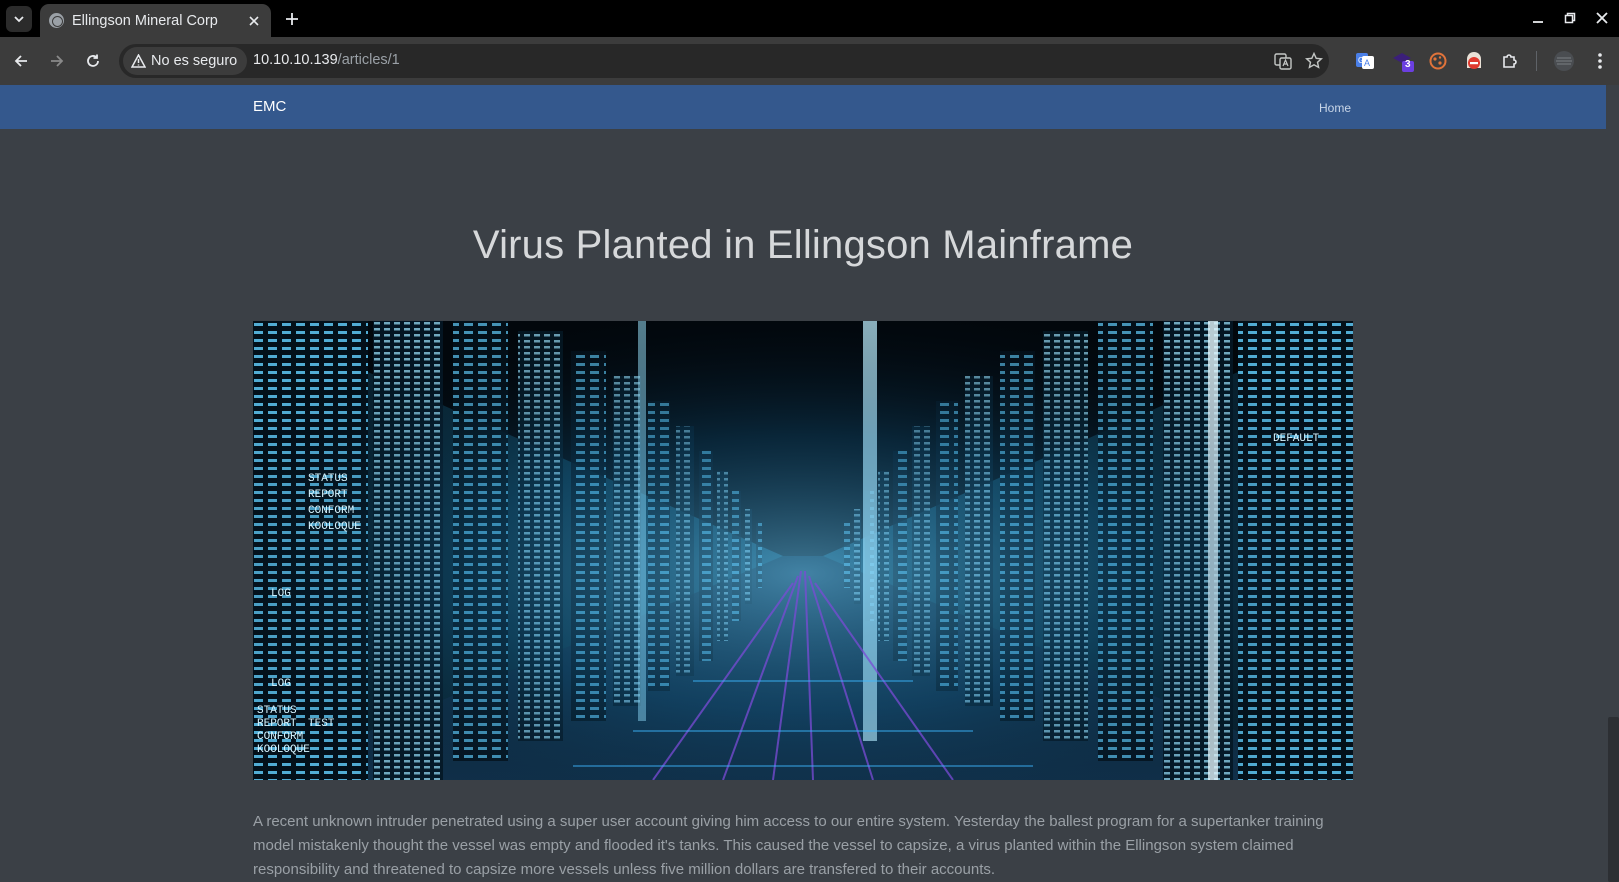 The width and height of the screenshot is (1619, 882). I want to click on translate-extension-icon: AG, so click(1365, 61).